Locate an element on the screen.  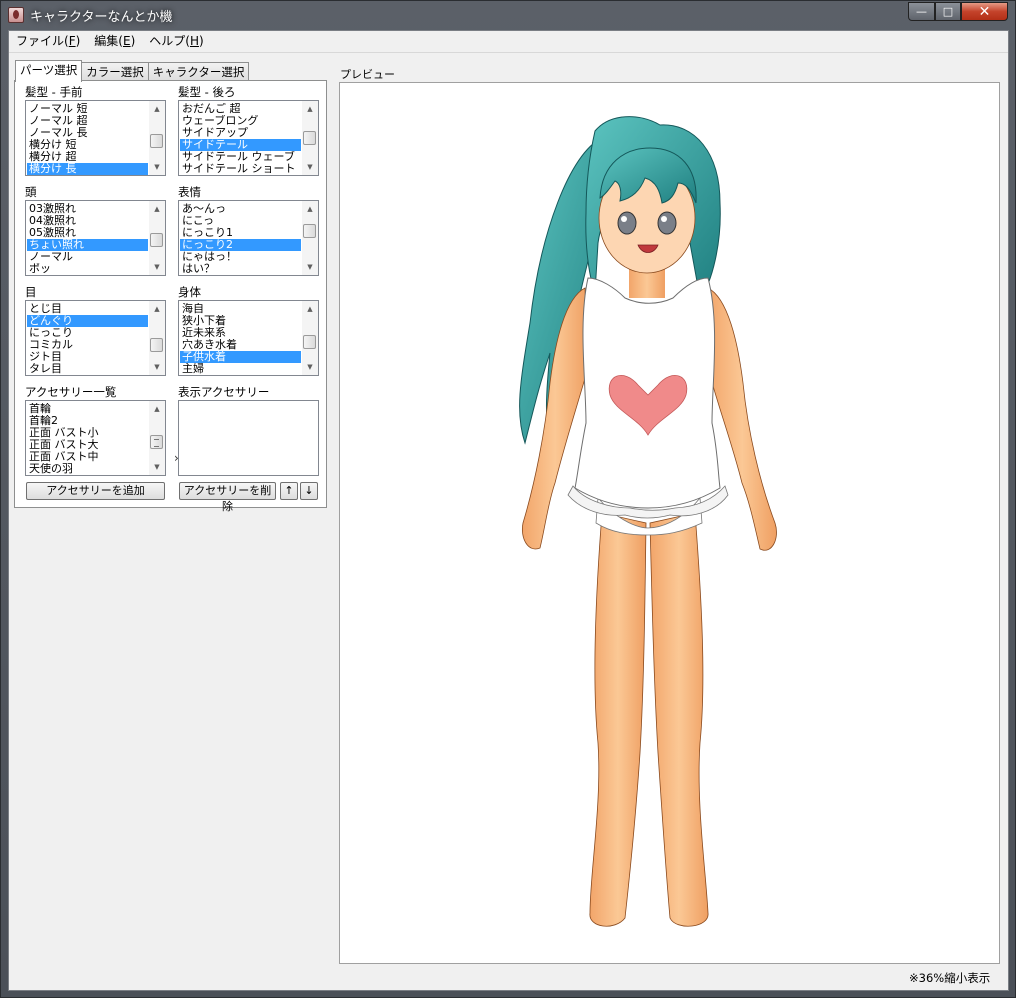
list-item: サイドテール ショート is located at coordinates (240, 169).